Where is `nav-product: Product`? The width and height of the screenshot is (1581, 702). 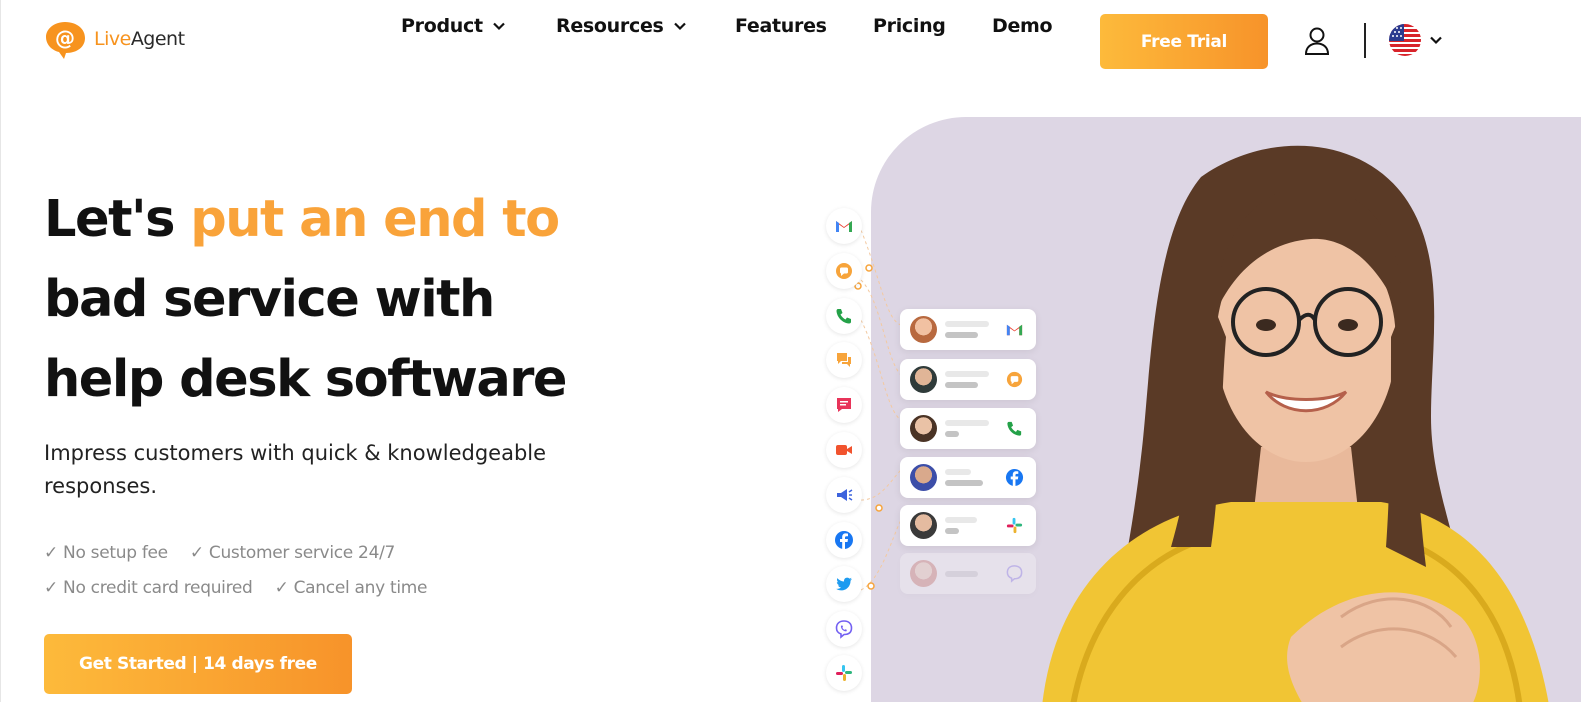
nav-product: Product is located at coordinates (453, 26).